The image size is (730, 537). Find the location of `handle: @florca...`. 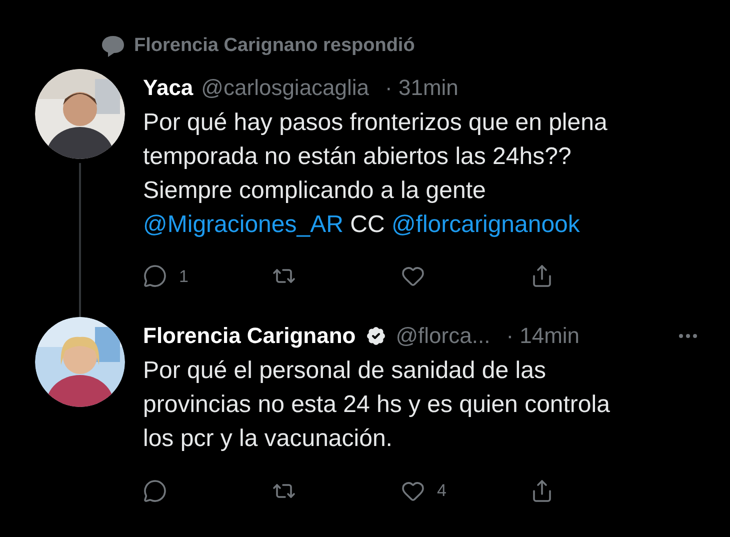

handle: @florca... is located at coordinates (443, 335).